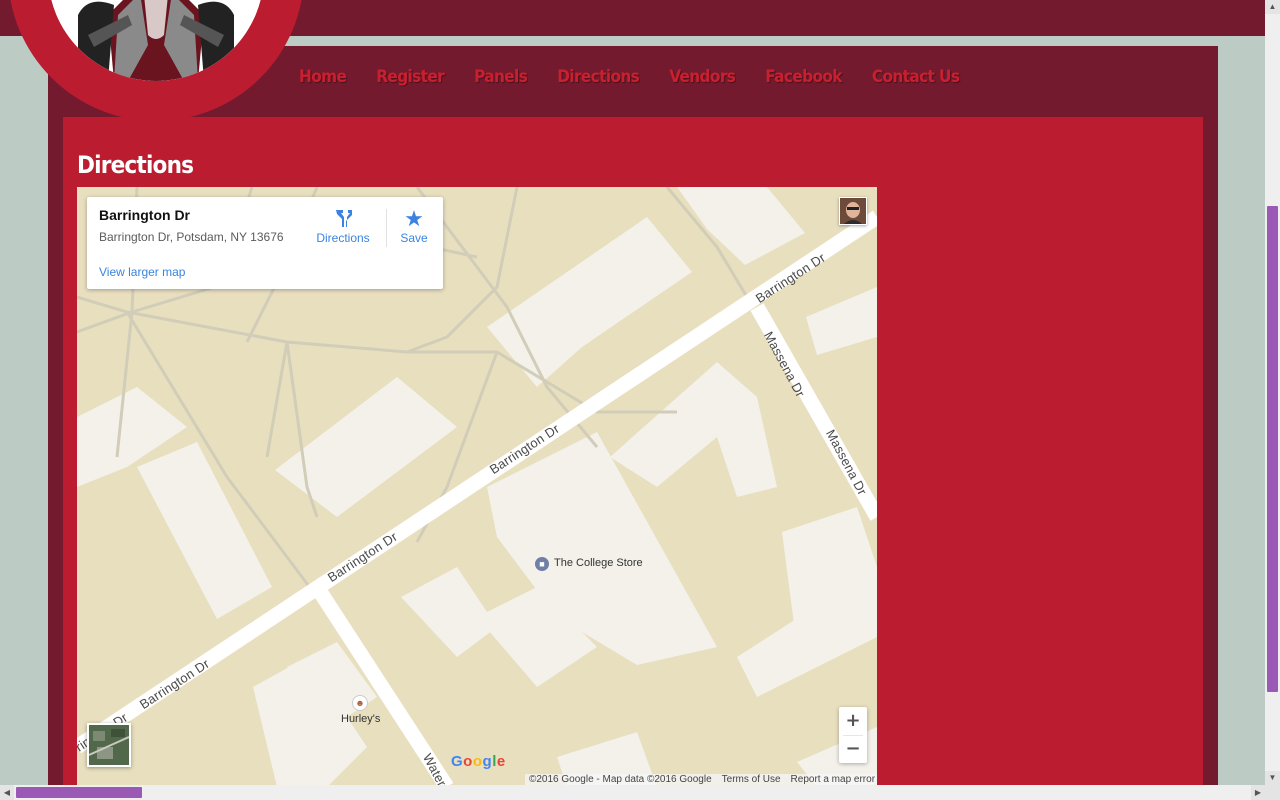  Describe the element at coordinates (702, 78) in the screenshot. I see `nav-vendors: Vendors` at that location.